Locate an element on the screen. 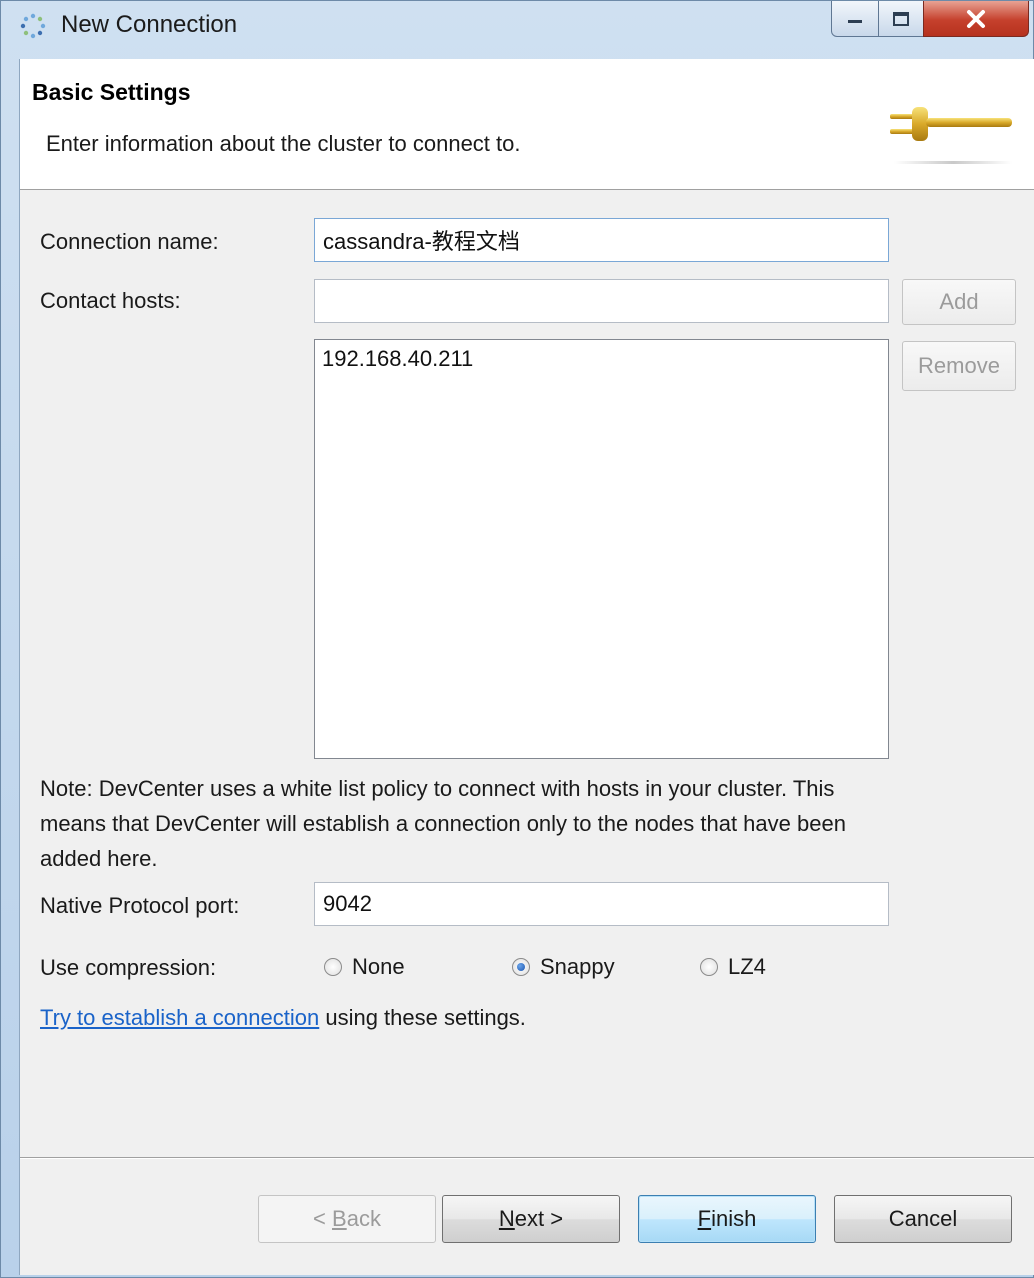 This screenshot has width=1034, height=1278. back-rest: ack is located at coordinates (363, 1218).